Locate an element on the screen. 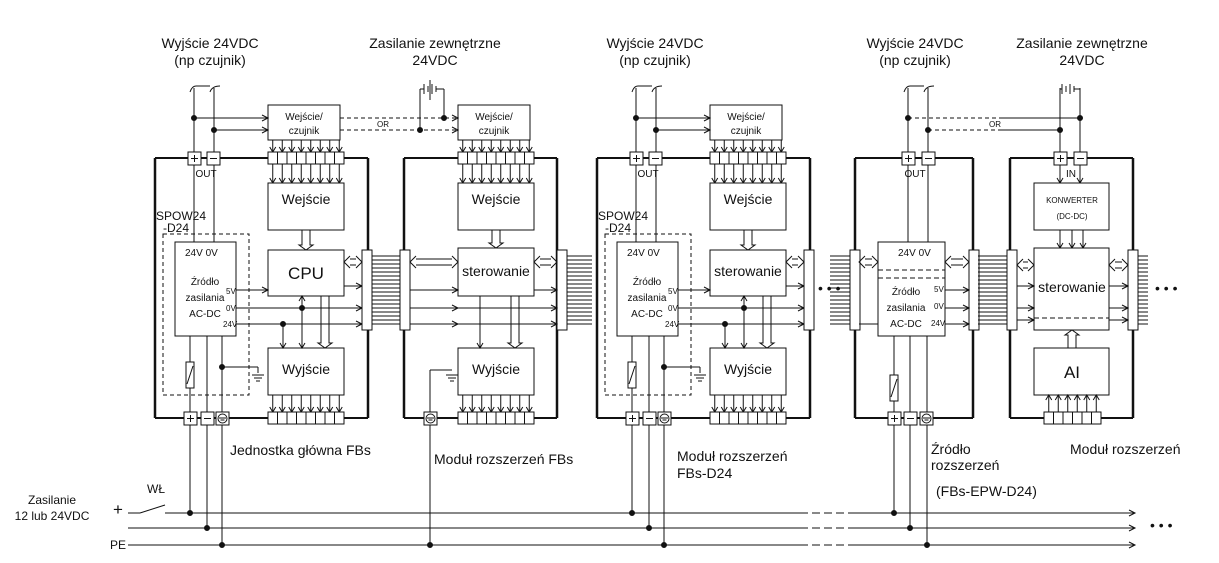 The image size is (1219, 563). main-unit-label: Jednostka główna FBs is located at coordinates (300, 450).